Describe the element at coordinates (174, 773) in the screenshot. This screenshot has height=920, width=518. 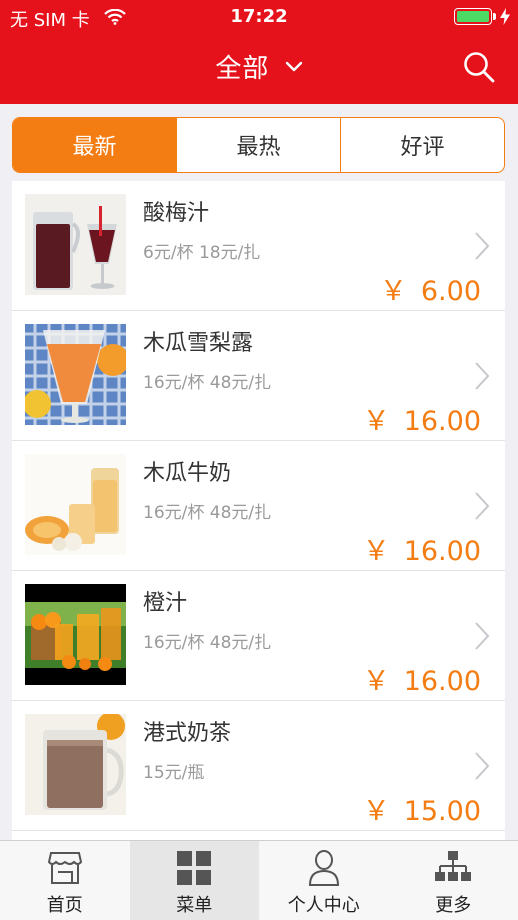
I see `item-description: 15元/瓶` at that location.